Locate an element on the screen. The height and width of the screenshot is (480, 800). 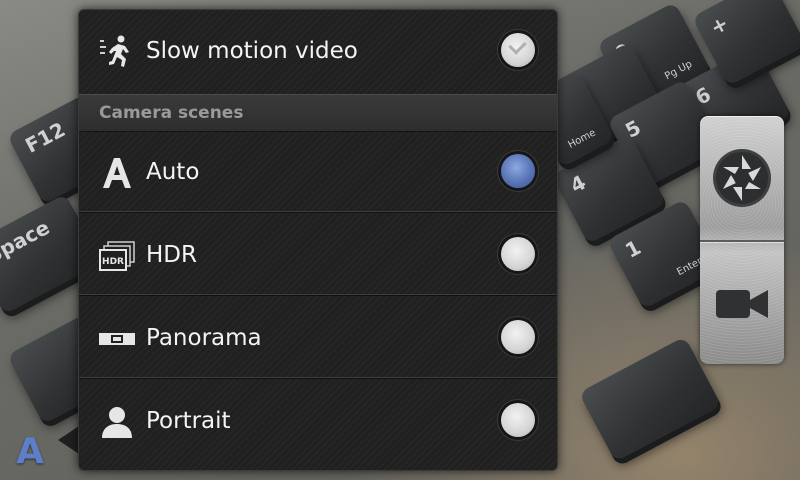
scene-label-hdr: HDR is located at coordinates (171, 255).